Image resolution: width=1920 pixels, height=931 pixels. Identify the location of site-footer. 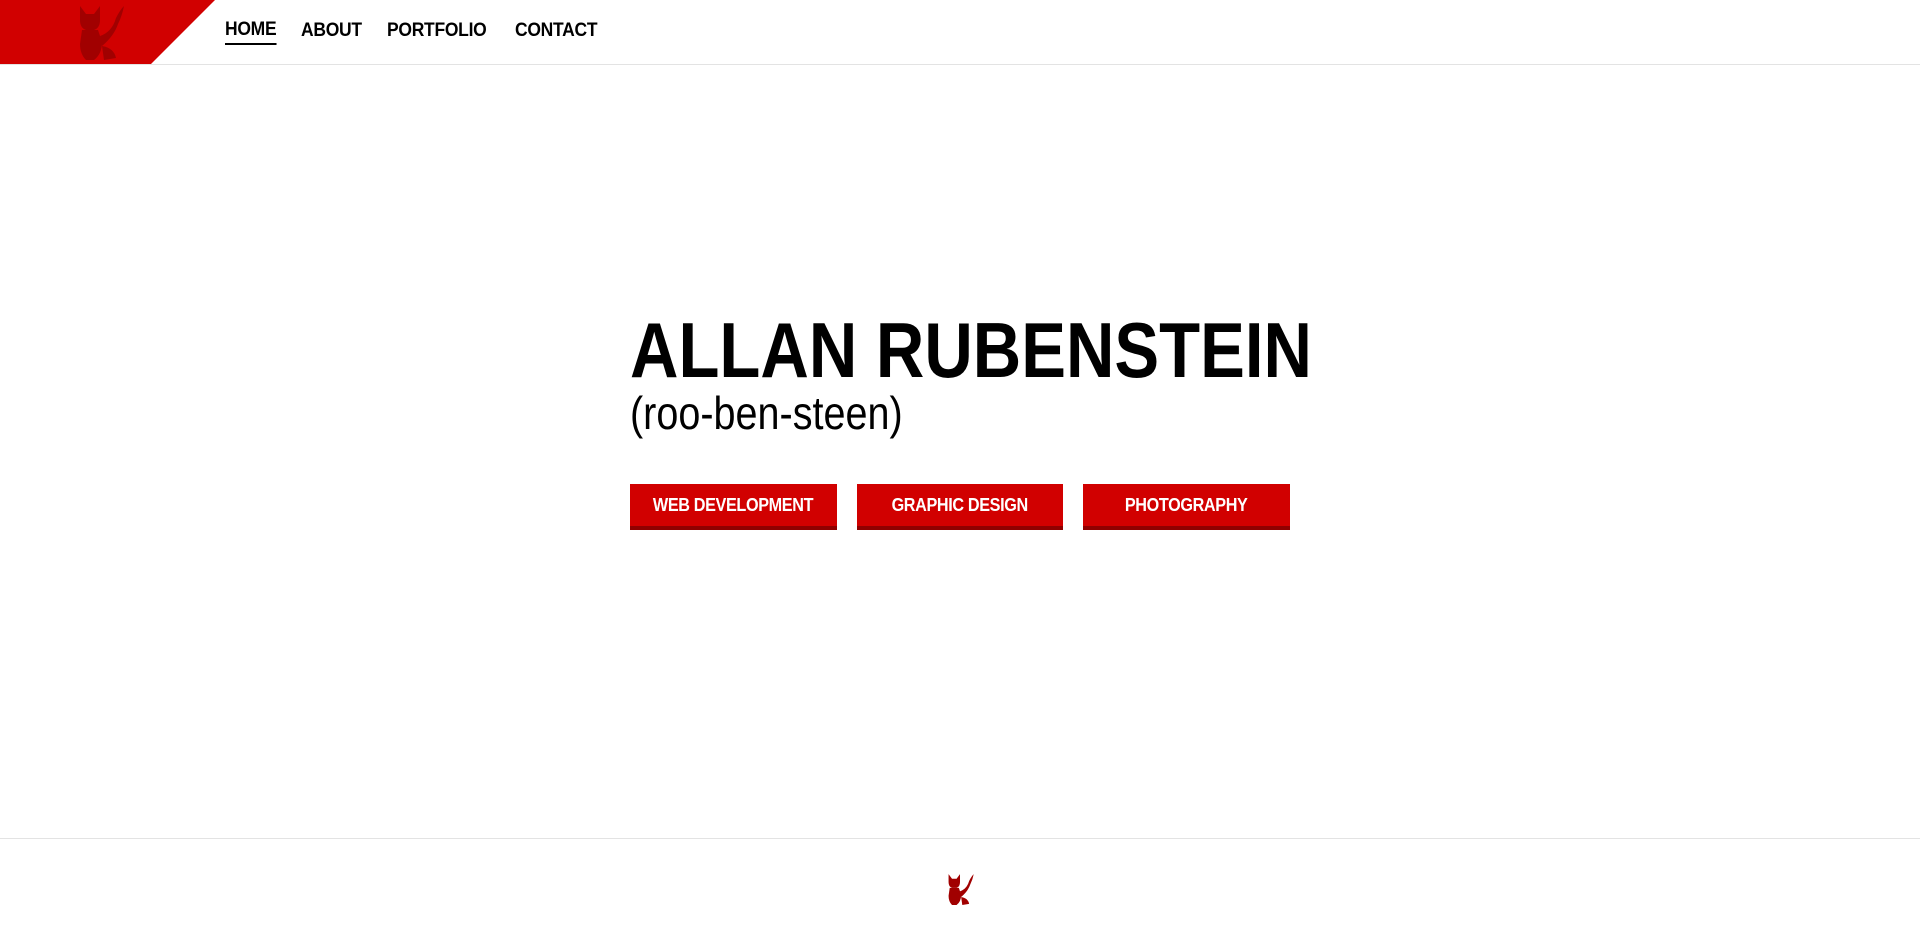
(960, 884).